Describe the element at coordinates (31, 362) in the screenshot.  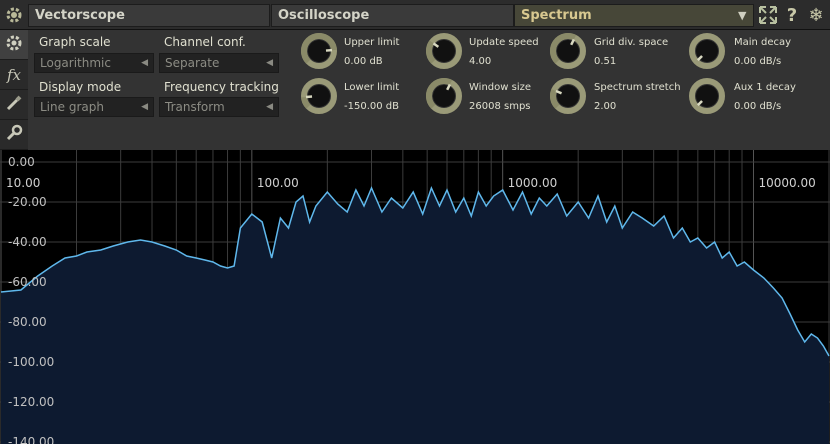
I see `y-tick-label: -100.00` at that location.